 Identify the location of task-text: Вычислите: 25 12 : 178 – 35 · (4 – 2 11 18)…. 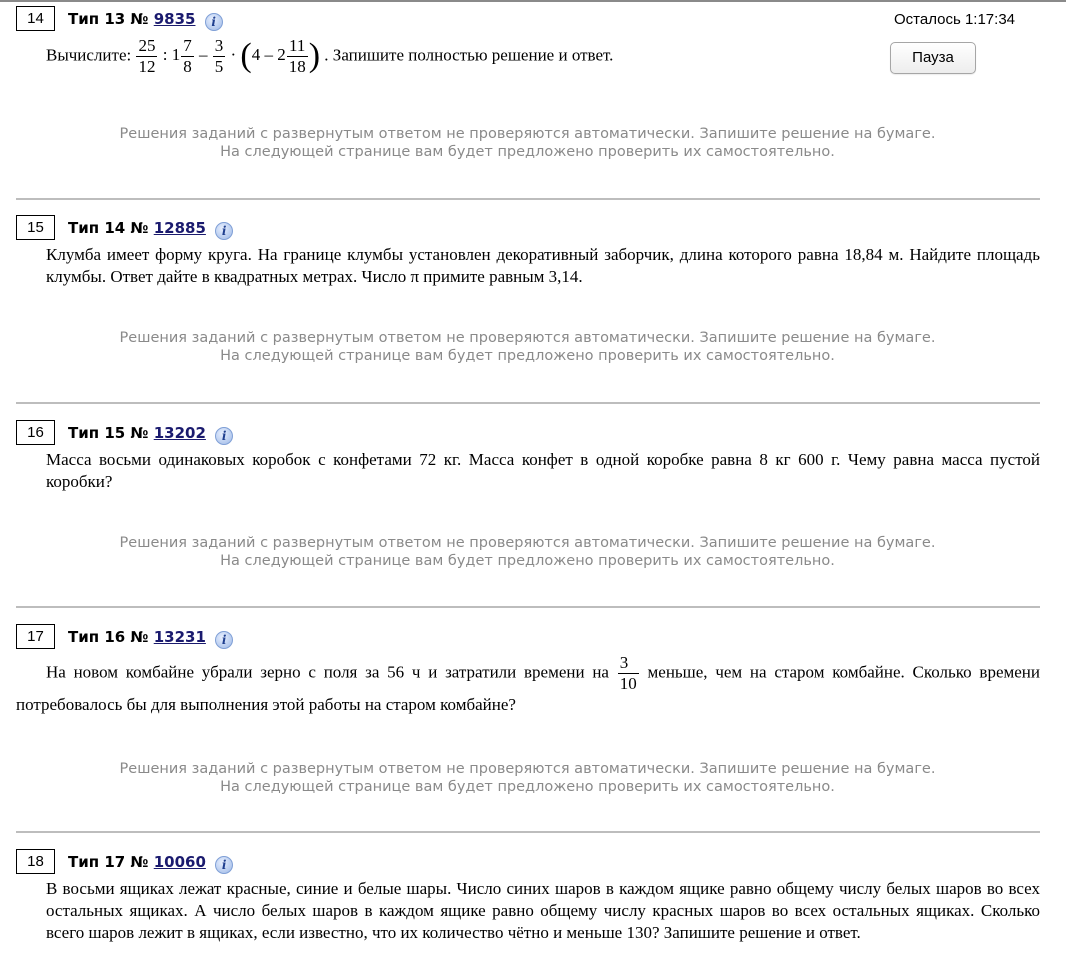
(496, 56).